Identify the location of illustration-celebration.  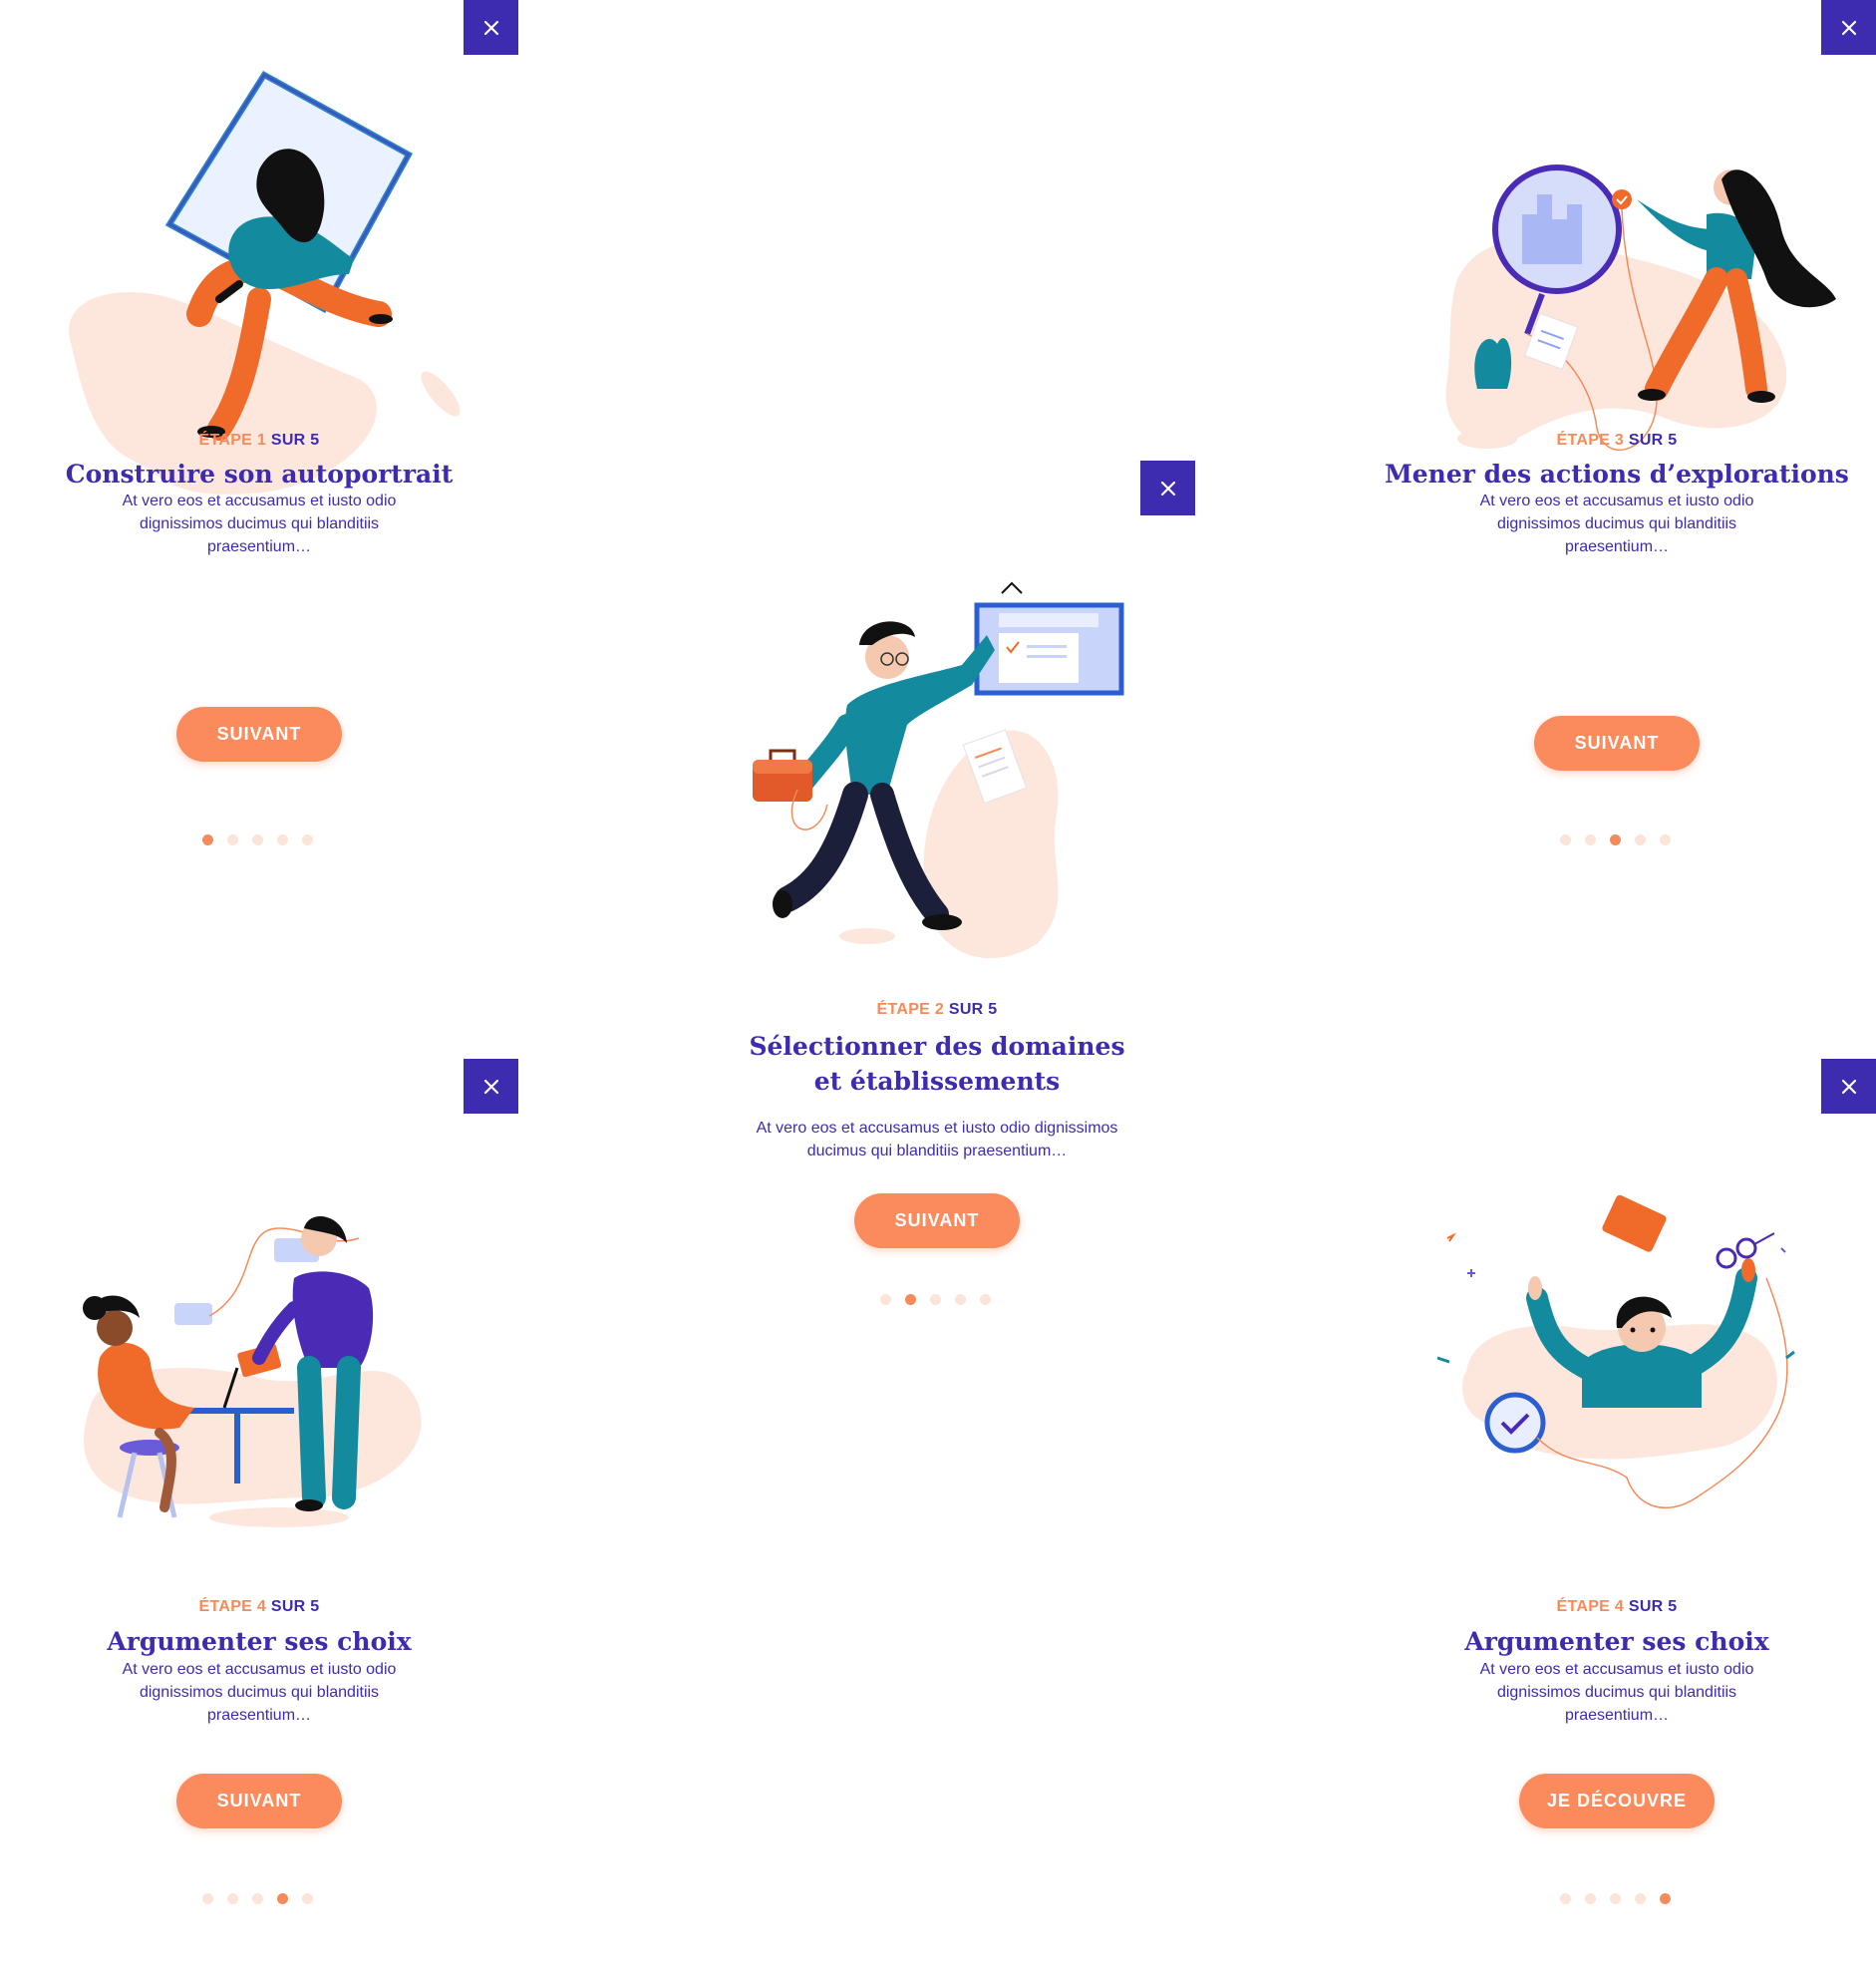
(1615, 1351).